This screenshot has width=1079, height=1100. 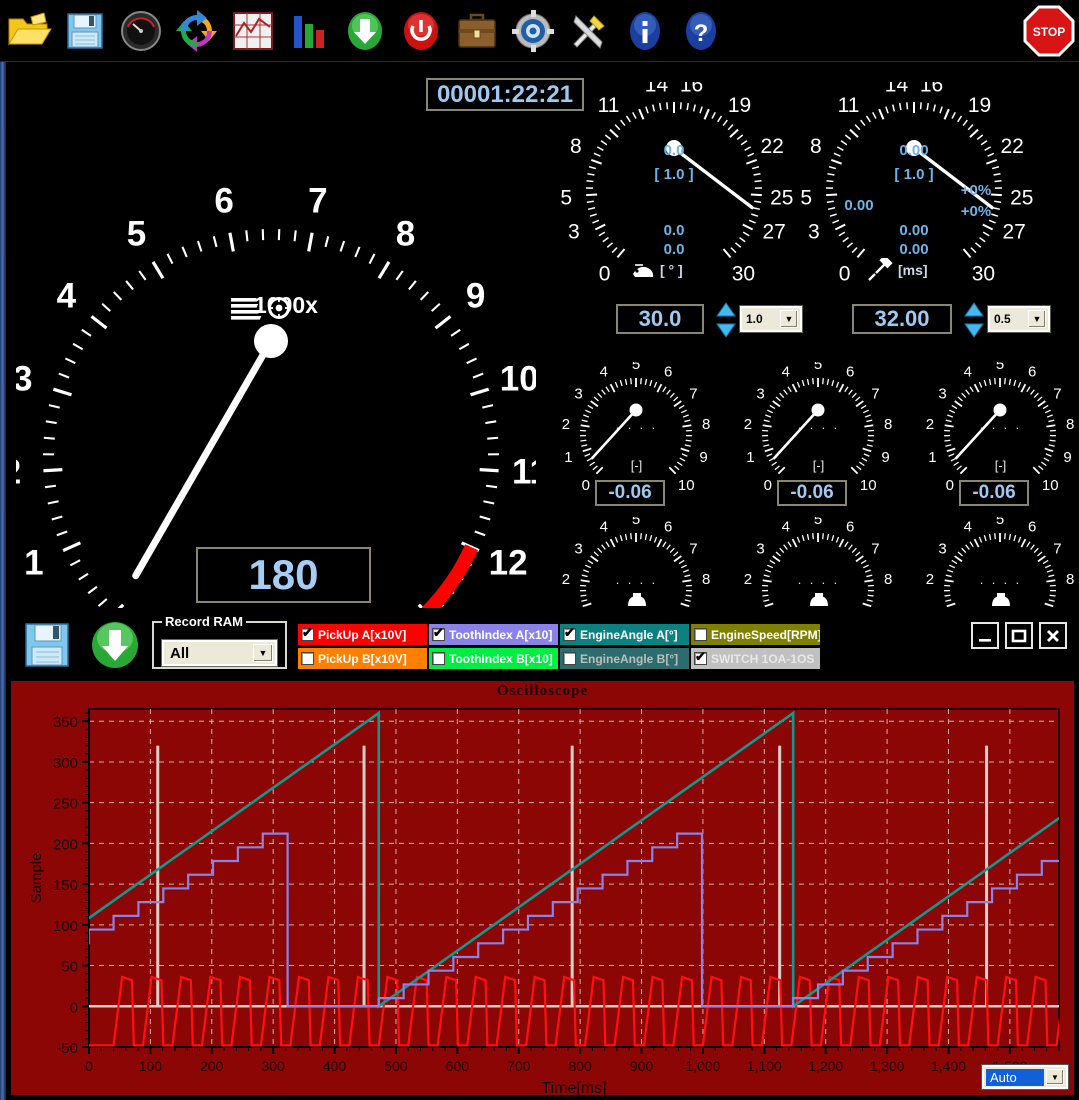 I want to click on download-arrow-icon, so click(x=365, y=31).